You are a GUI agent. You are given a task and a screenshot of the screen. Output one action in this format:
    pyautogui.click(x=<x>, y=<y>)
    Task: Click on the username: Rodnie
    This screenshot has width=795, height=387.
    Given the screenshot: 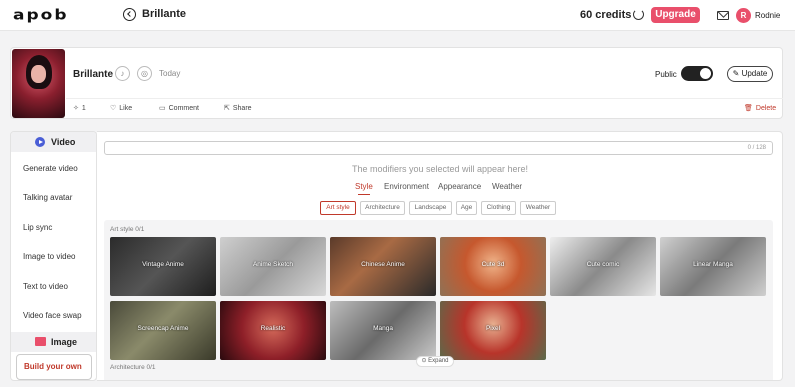 What is the action you would take?
    pyautogui.click(x=767, y=15)
    